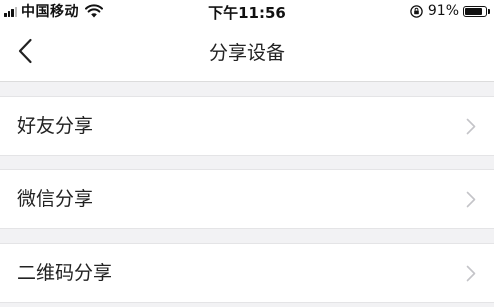 The image size is (494, 307). Describe the element at coordinates (65, 273) in the screenshot. I see `share-option-label: 二维码分享` at that location.